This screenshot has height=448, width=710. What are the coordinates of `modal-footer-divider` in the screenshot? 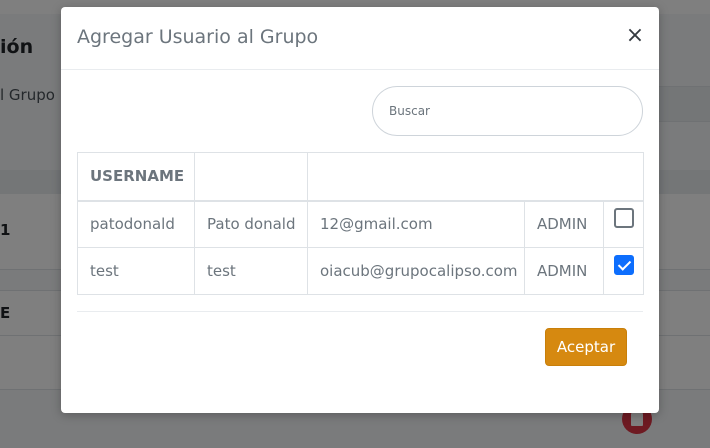 It's located at (360, 311).